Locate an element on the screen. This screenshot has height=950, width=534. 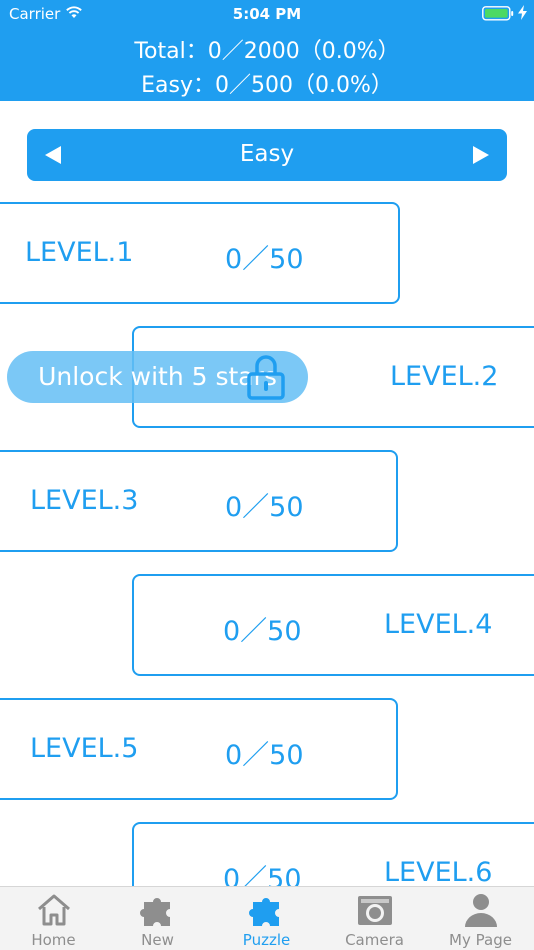
level-card-3: LEVEL.3 0／50 is located at coordinates (199, 501).